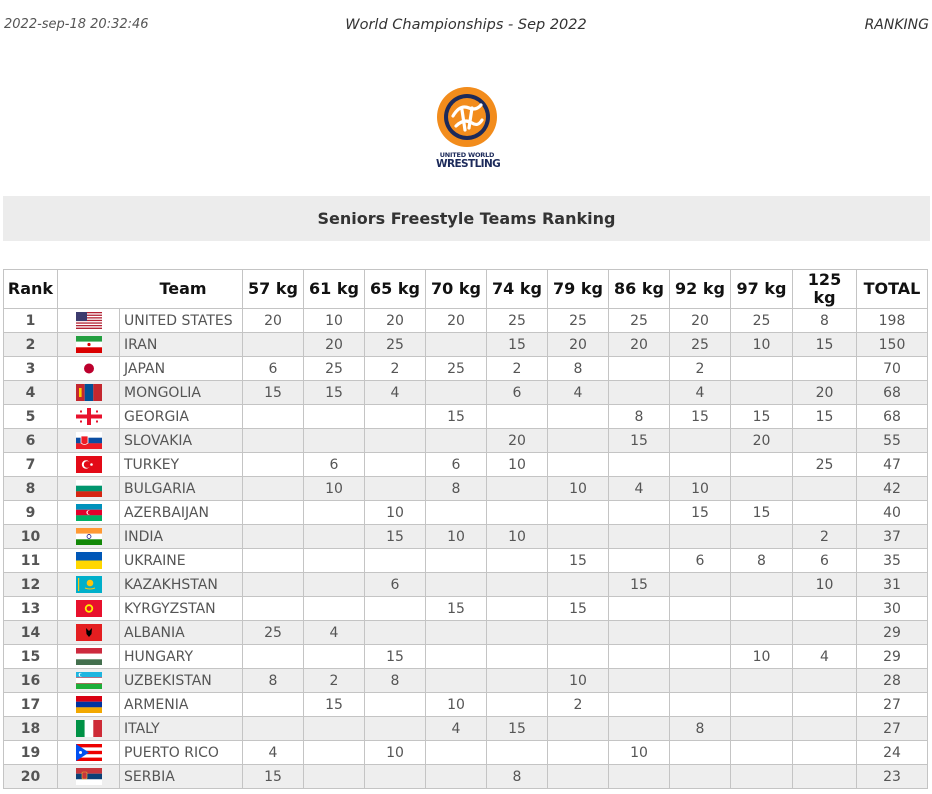 The image size is (932, 794). Describe the element at coordinates (88, 488) in the screenshot. I see `bulgaria-flag-icon` at that location.